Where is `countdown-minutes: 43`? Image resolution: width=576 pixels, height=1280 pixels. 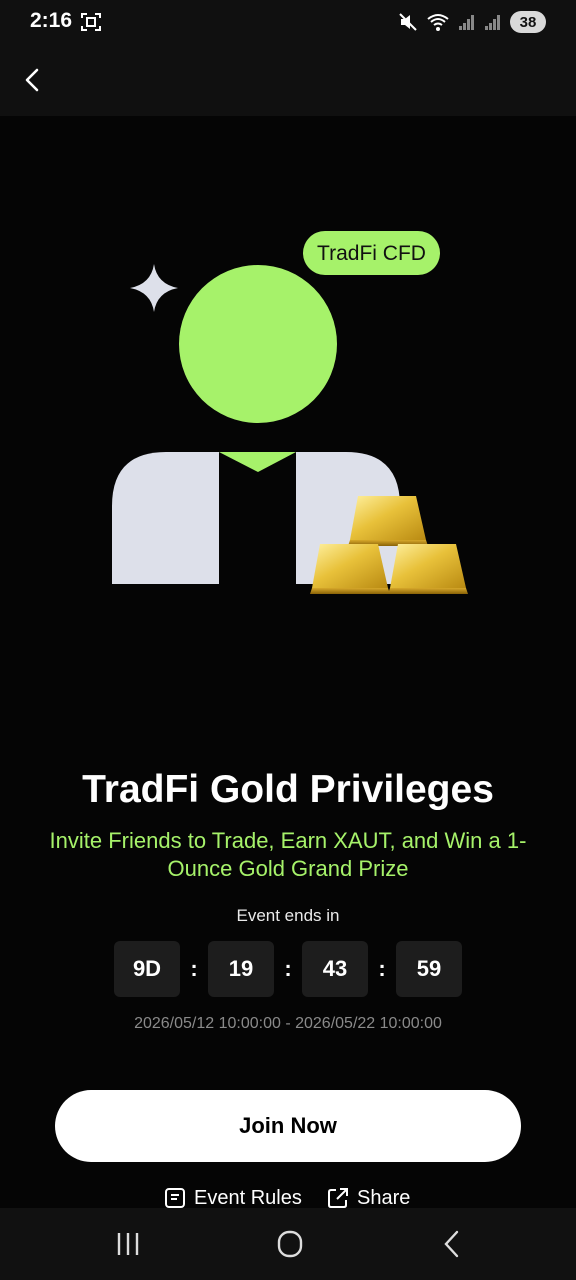 countdown-minutes: 43 is located at coordinates (335, 969).